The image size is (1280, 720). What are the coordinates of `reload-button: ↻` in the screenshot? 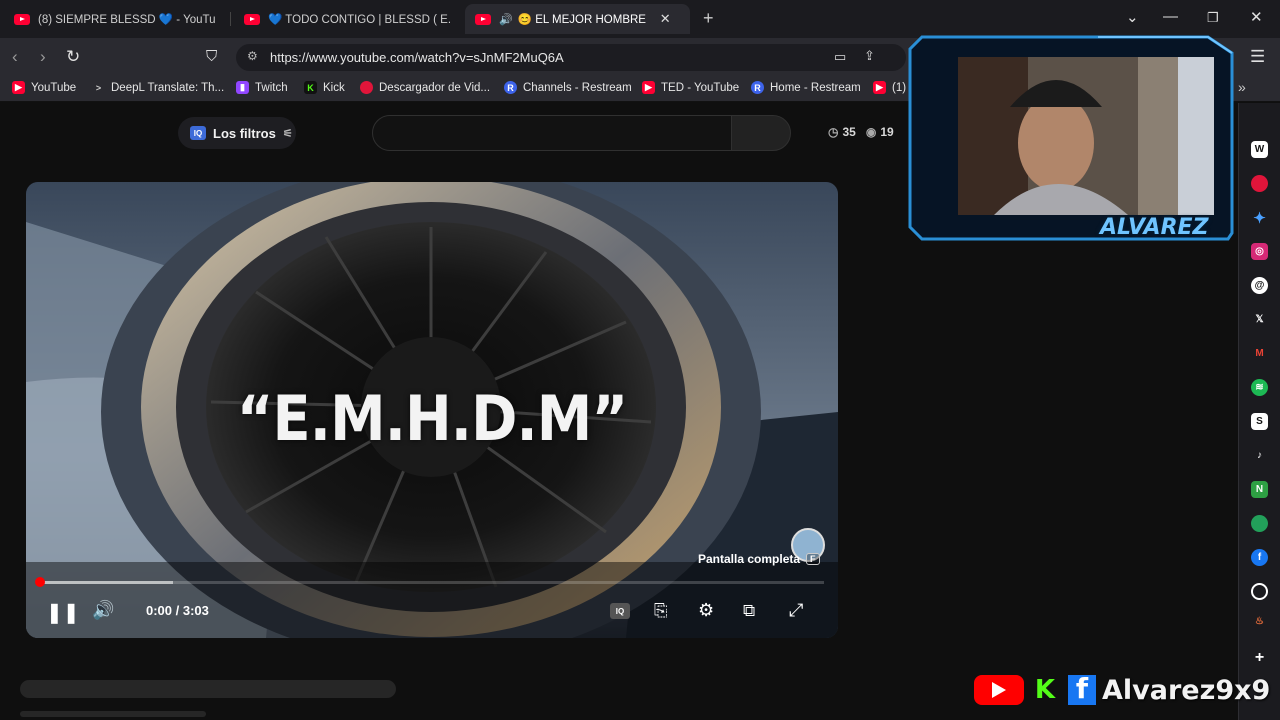 It's located at (73, 57).